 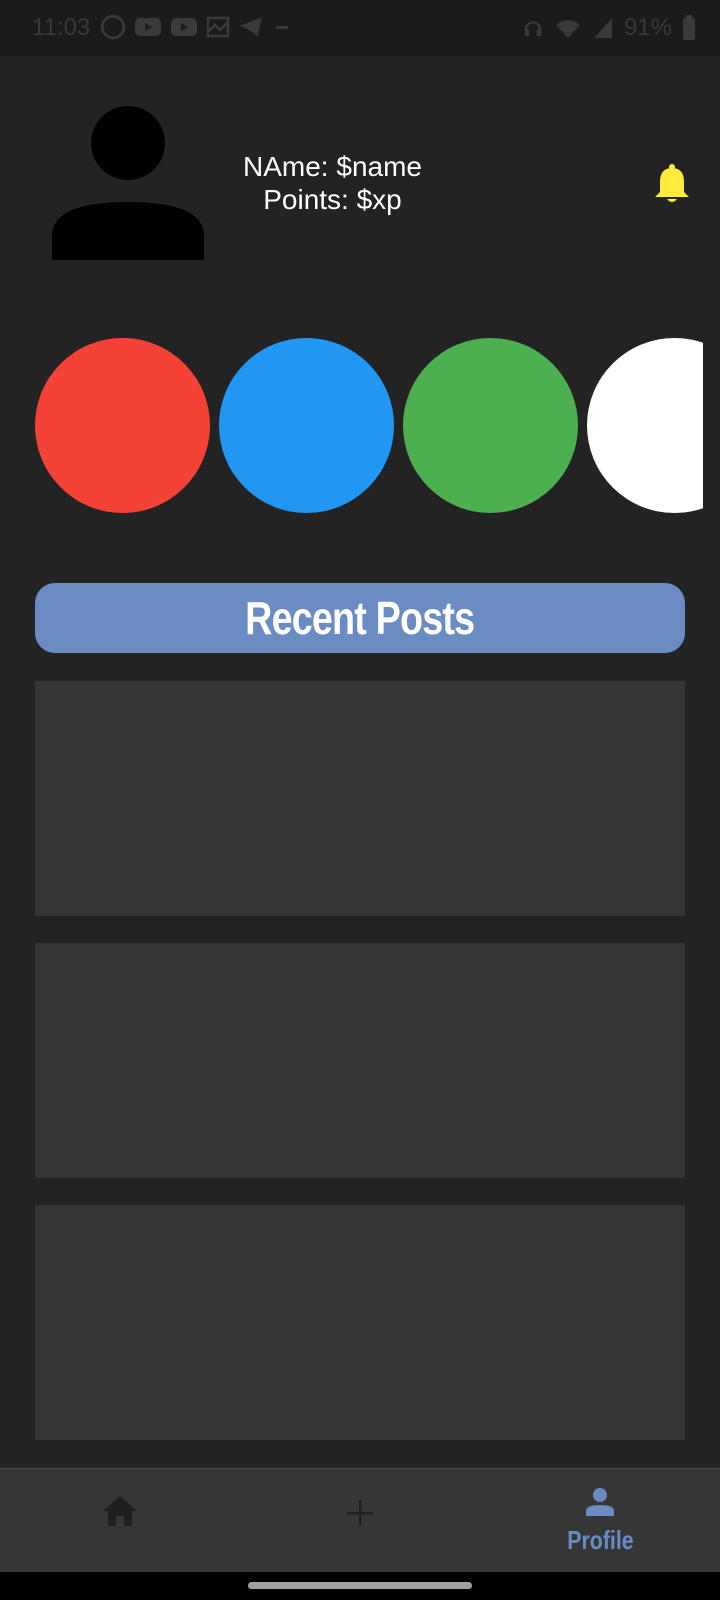 I want to click on nav-profile: Profile, so click(x=600, y=1521).